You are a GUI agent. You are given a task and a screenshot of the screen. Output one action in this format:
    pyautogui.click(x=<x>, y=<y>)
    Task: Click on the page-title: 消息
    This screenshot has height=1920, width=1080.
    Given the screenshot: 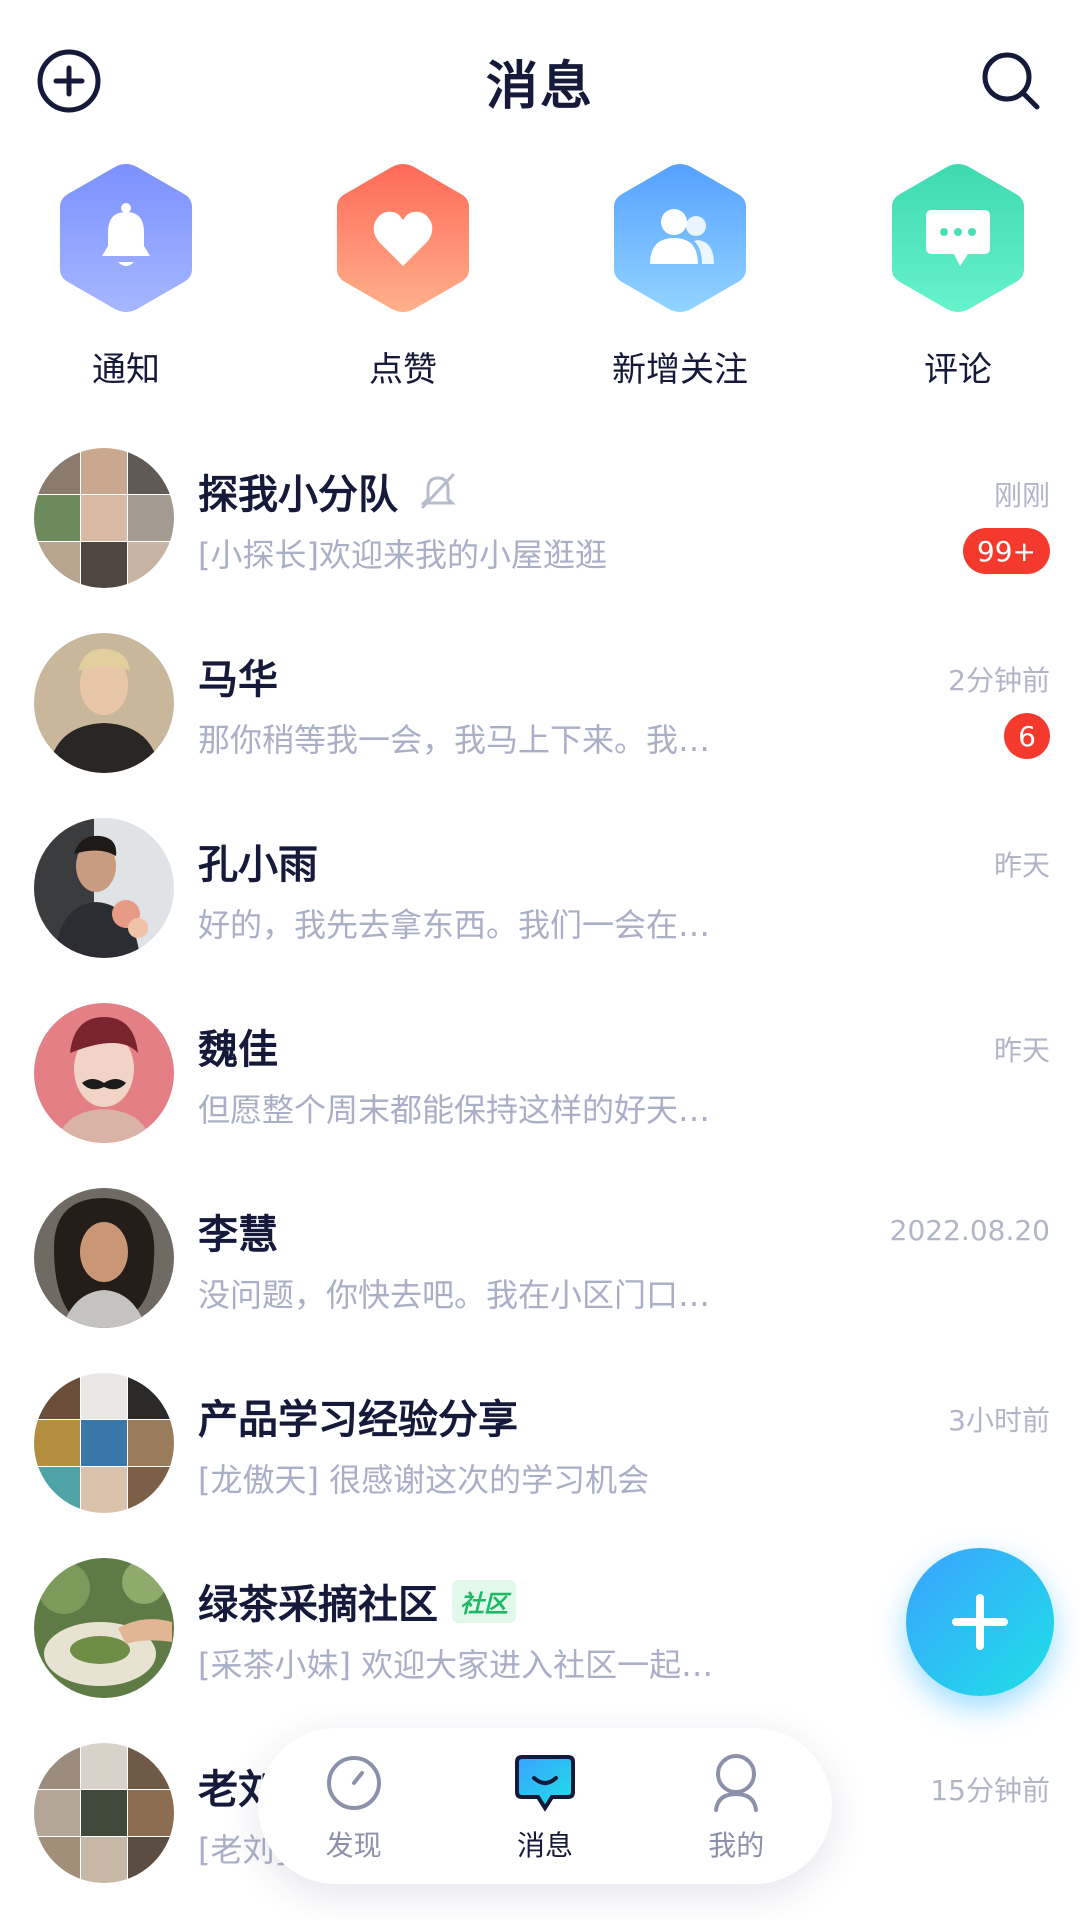 What is the action you would take?
    pyautogui.click(x=539, y=87)
    